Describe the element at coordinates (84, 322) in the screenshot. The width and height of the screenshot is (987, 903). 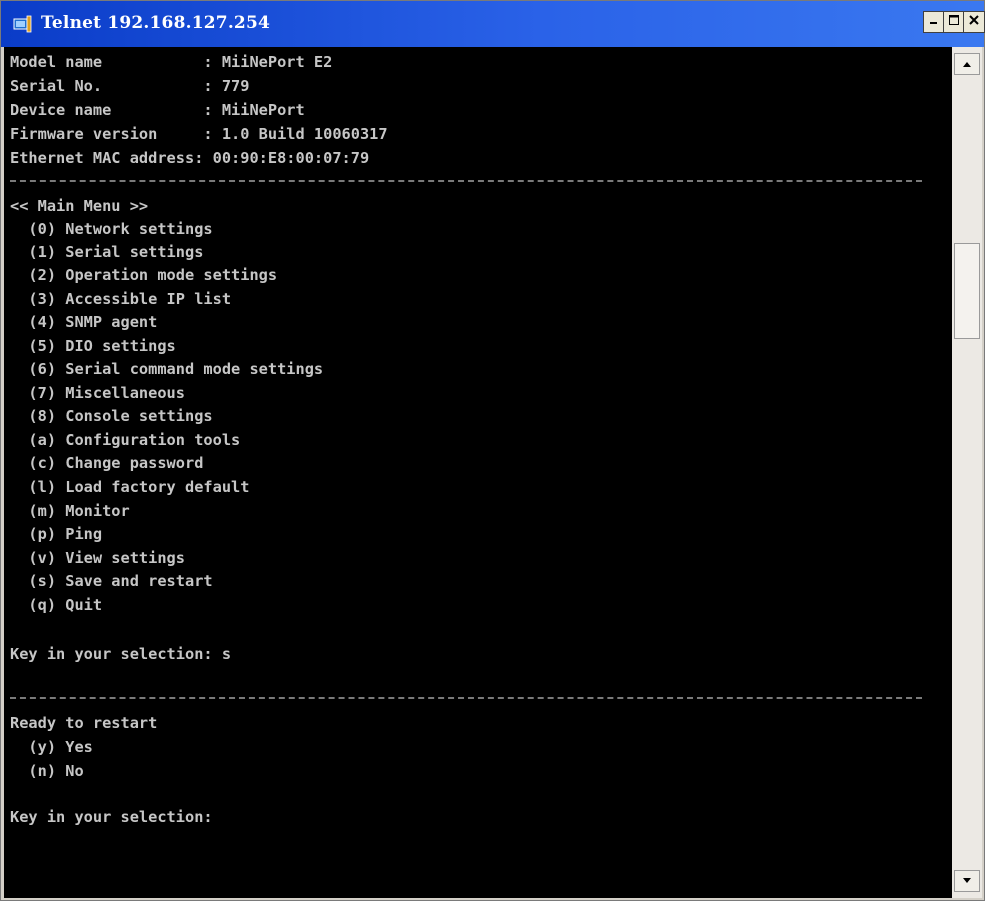
I see `menu-item-snmp-agent: (4) SNMP agent` at that location.